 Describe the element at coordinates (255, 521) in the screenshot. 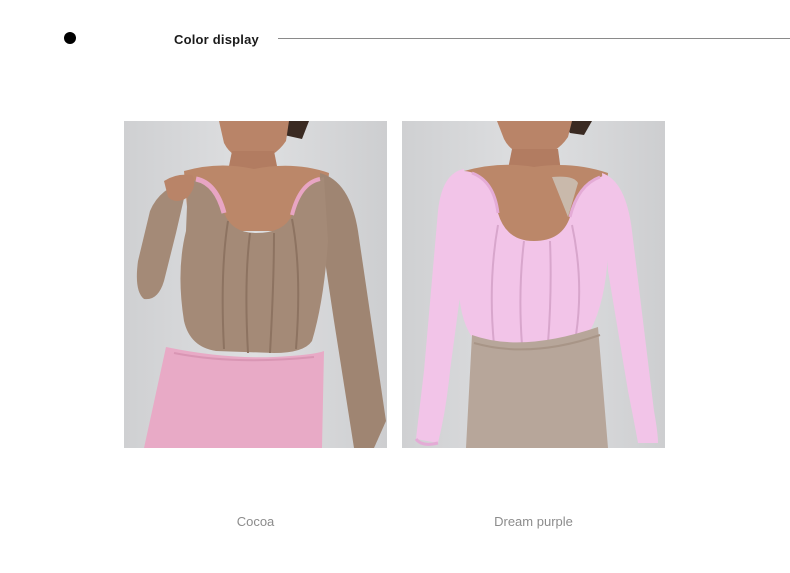

I see `variant-label-cocoa: Cocoa` at that location.